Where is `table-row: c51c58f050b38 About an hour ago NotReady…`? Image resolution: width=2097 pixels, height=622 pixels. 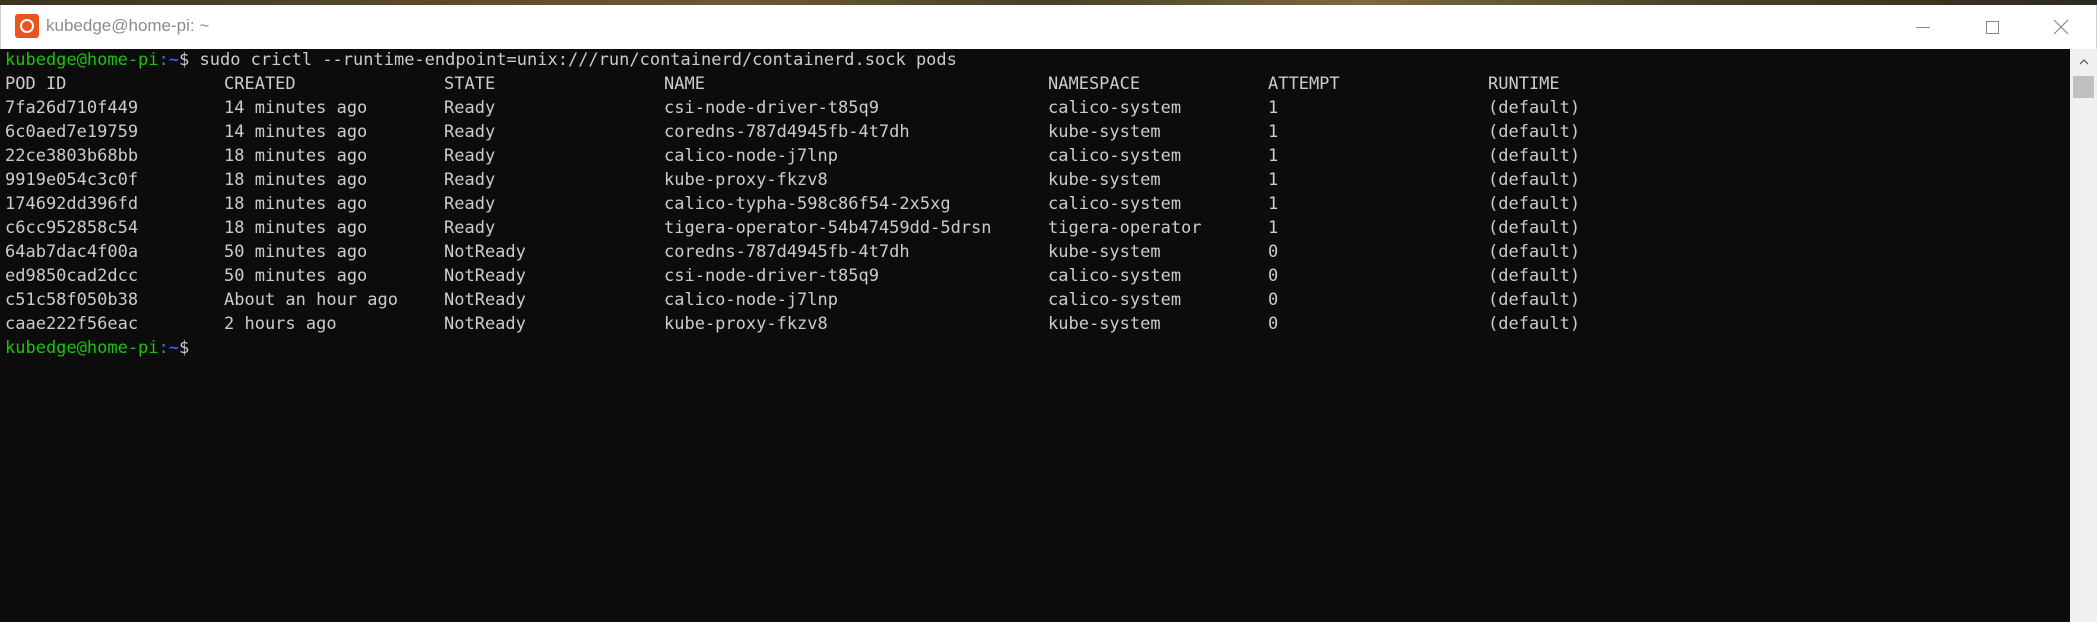 table-row: c51c58f050b38 About an hour ago NotReady… is located at coordinates (792, 300).